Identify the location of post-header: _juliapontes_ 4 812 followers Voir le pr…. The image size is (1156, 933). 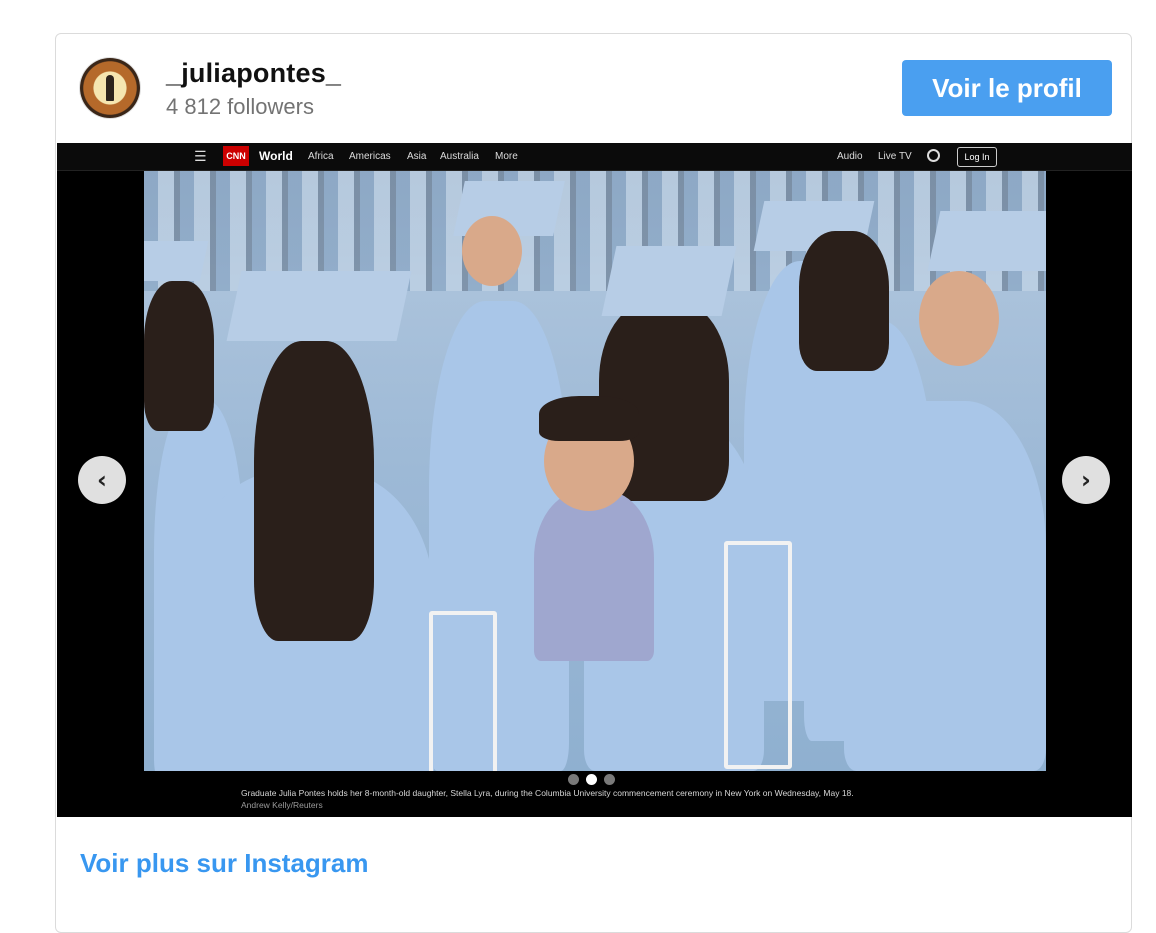
(593, 89).